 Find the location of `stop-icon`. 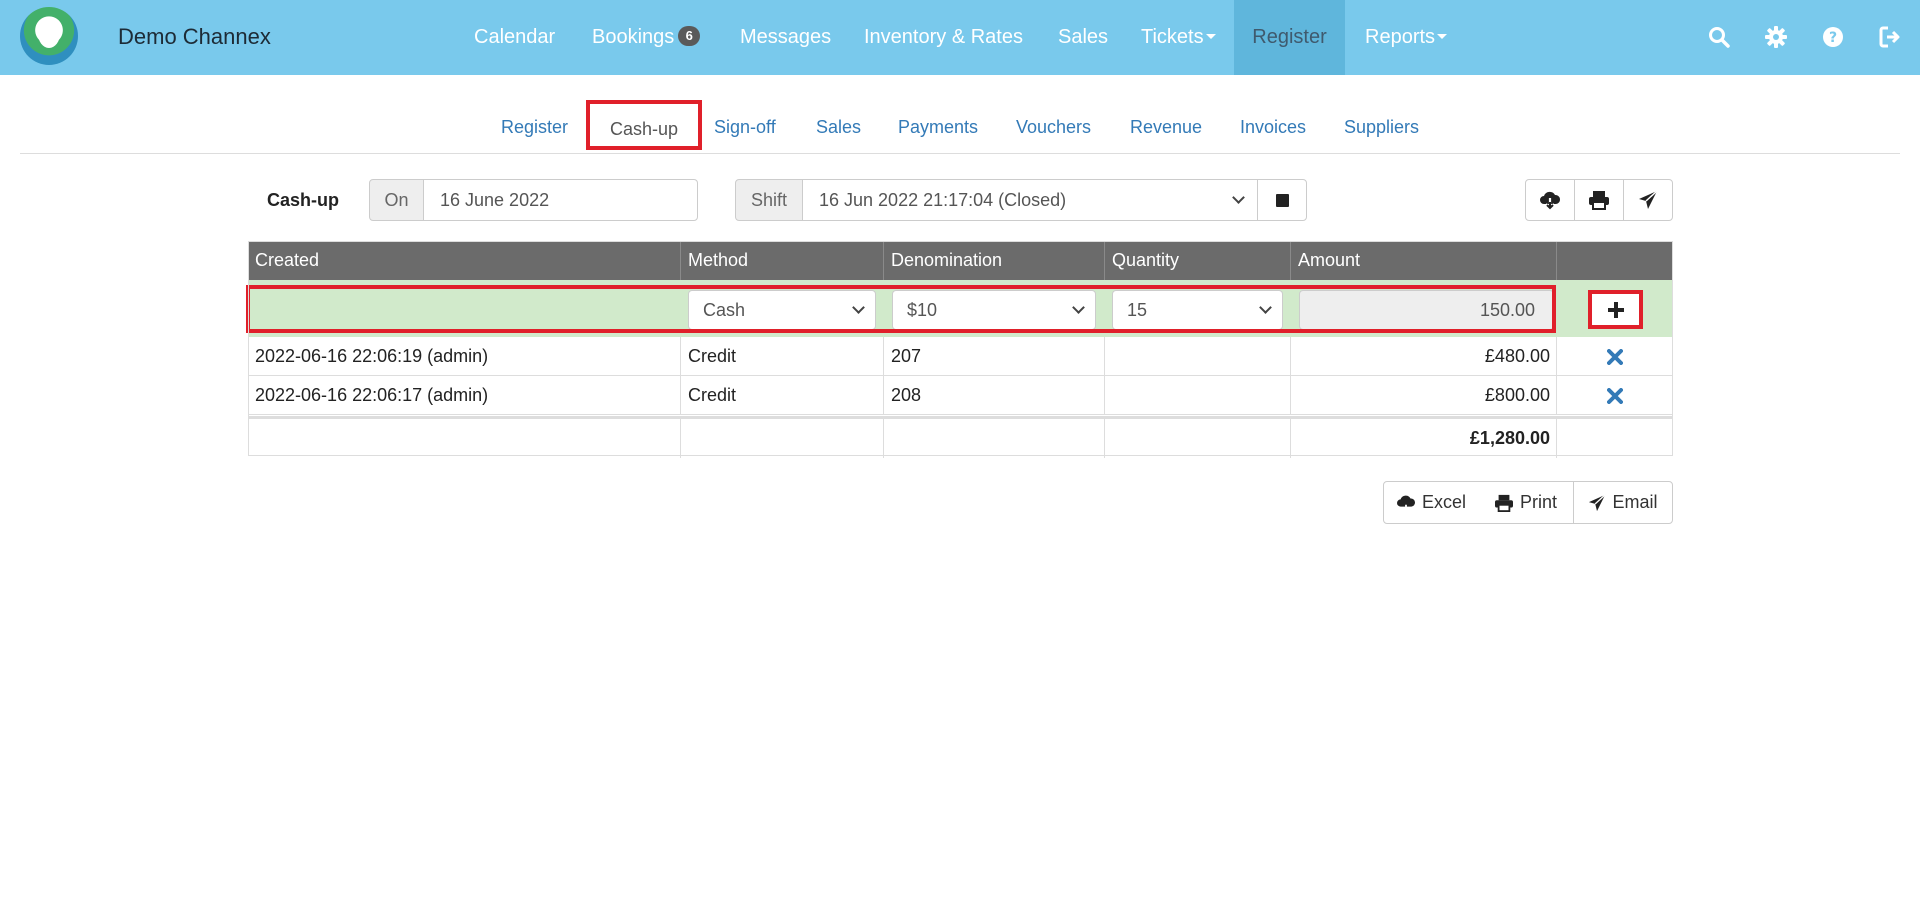

stop-icon is located at coordinates (1282, 200).